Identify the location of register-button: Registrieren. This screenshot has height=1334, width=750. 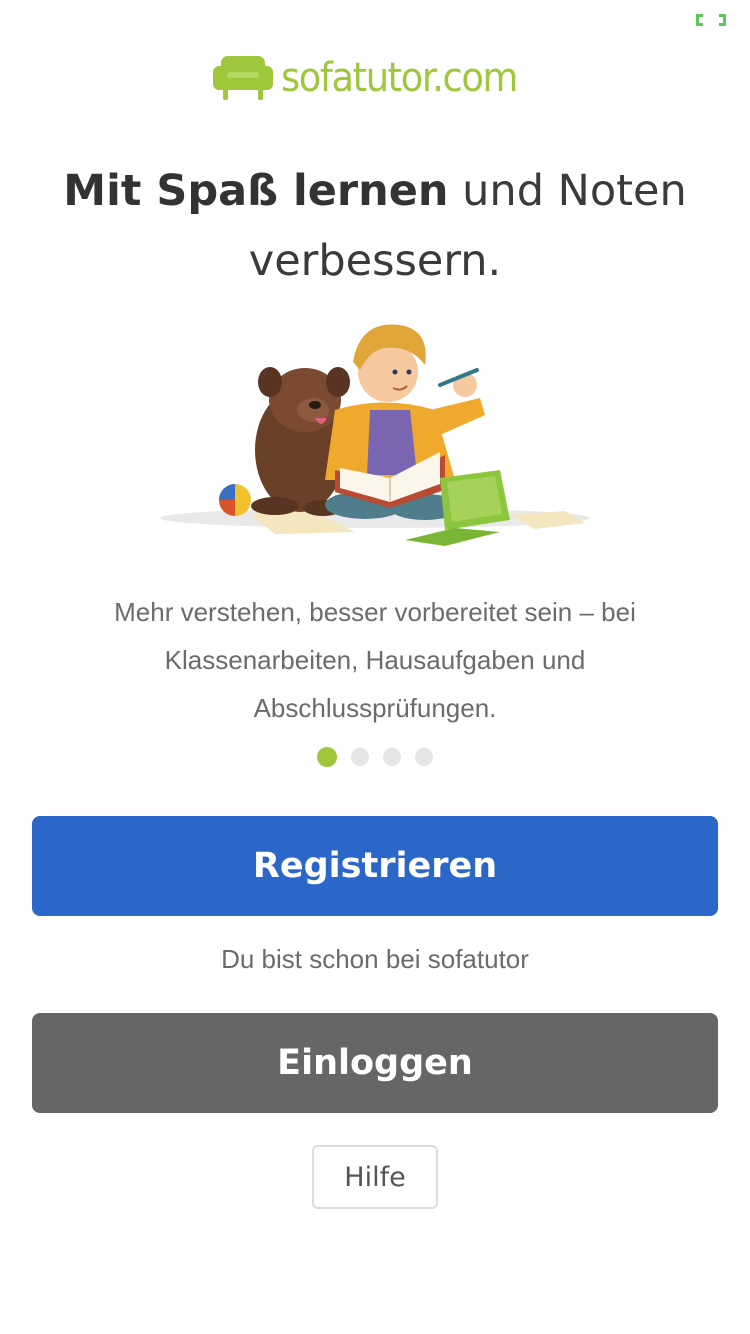
(375, 866).